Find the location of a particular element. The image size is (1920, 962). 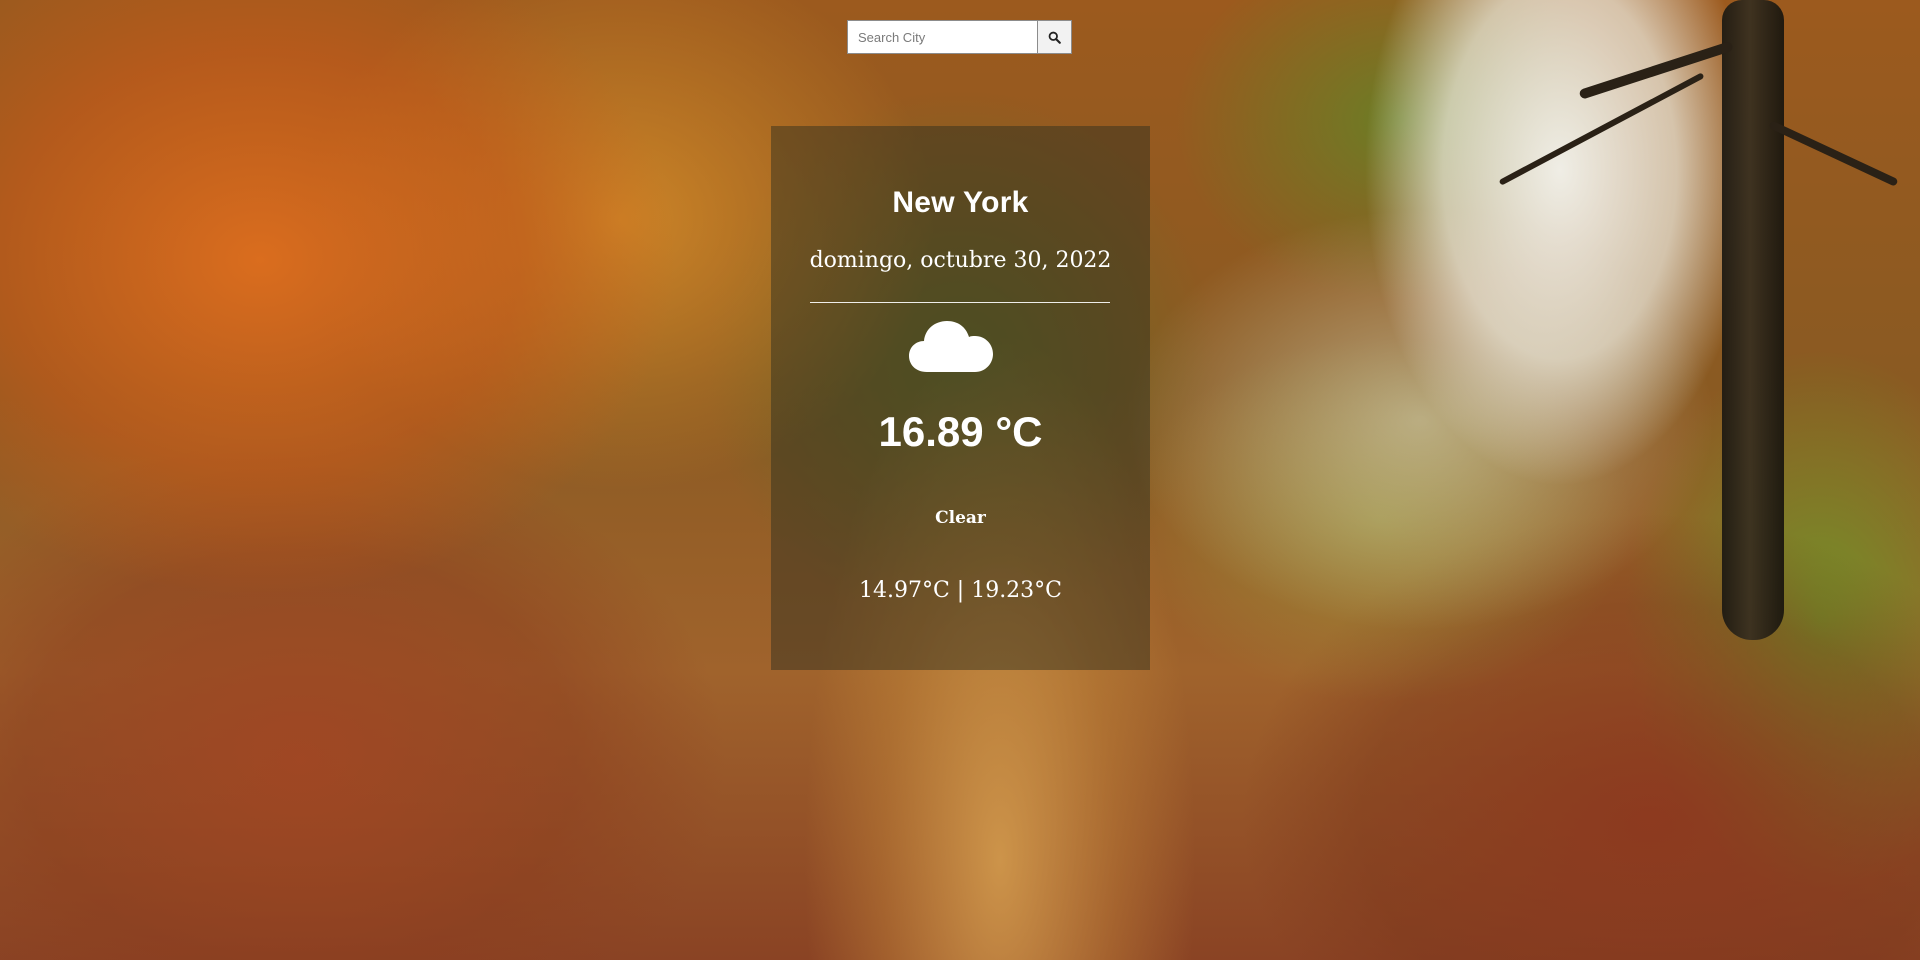

city-name: New York is located at coordinates (960, 202).